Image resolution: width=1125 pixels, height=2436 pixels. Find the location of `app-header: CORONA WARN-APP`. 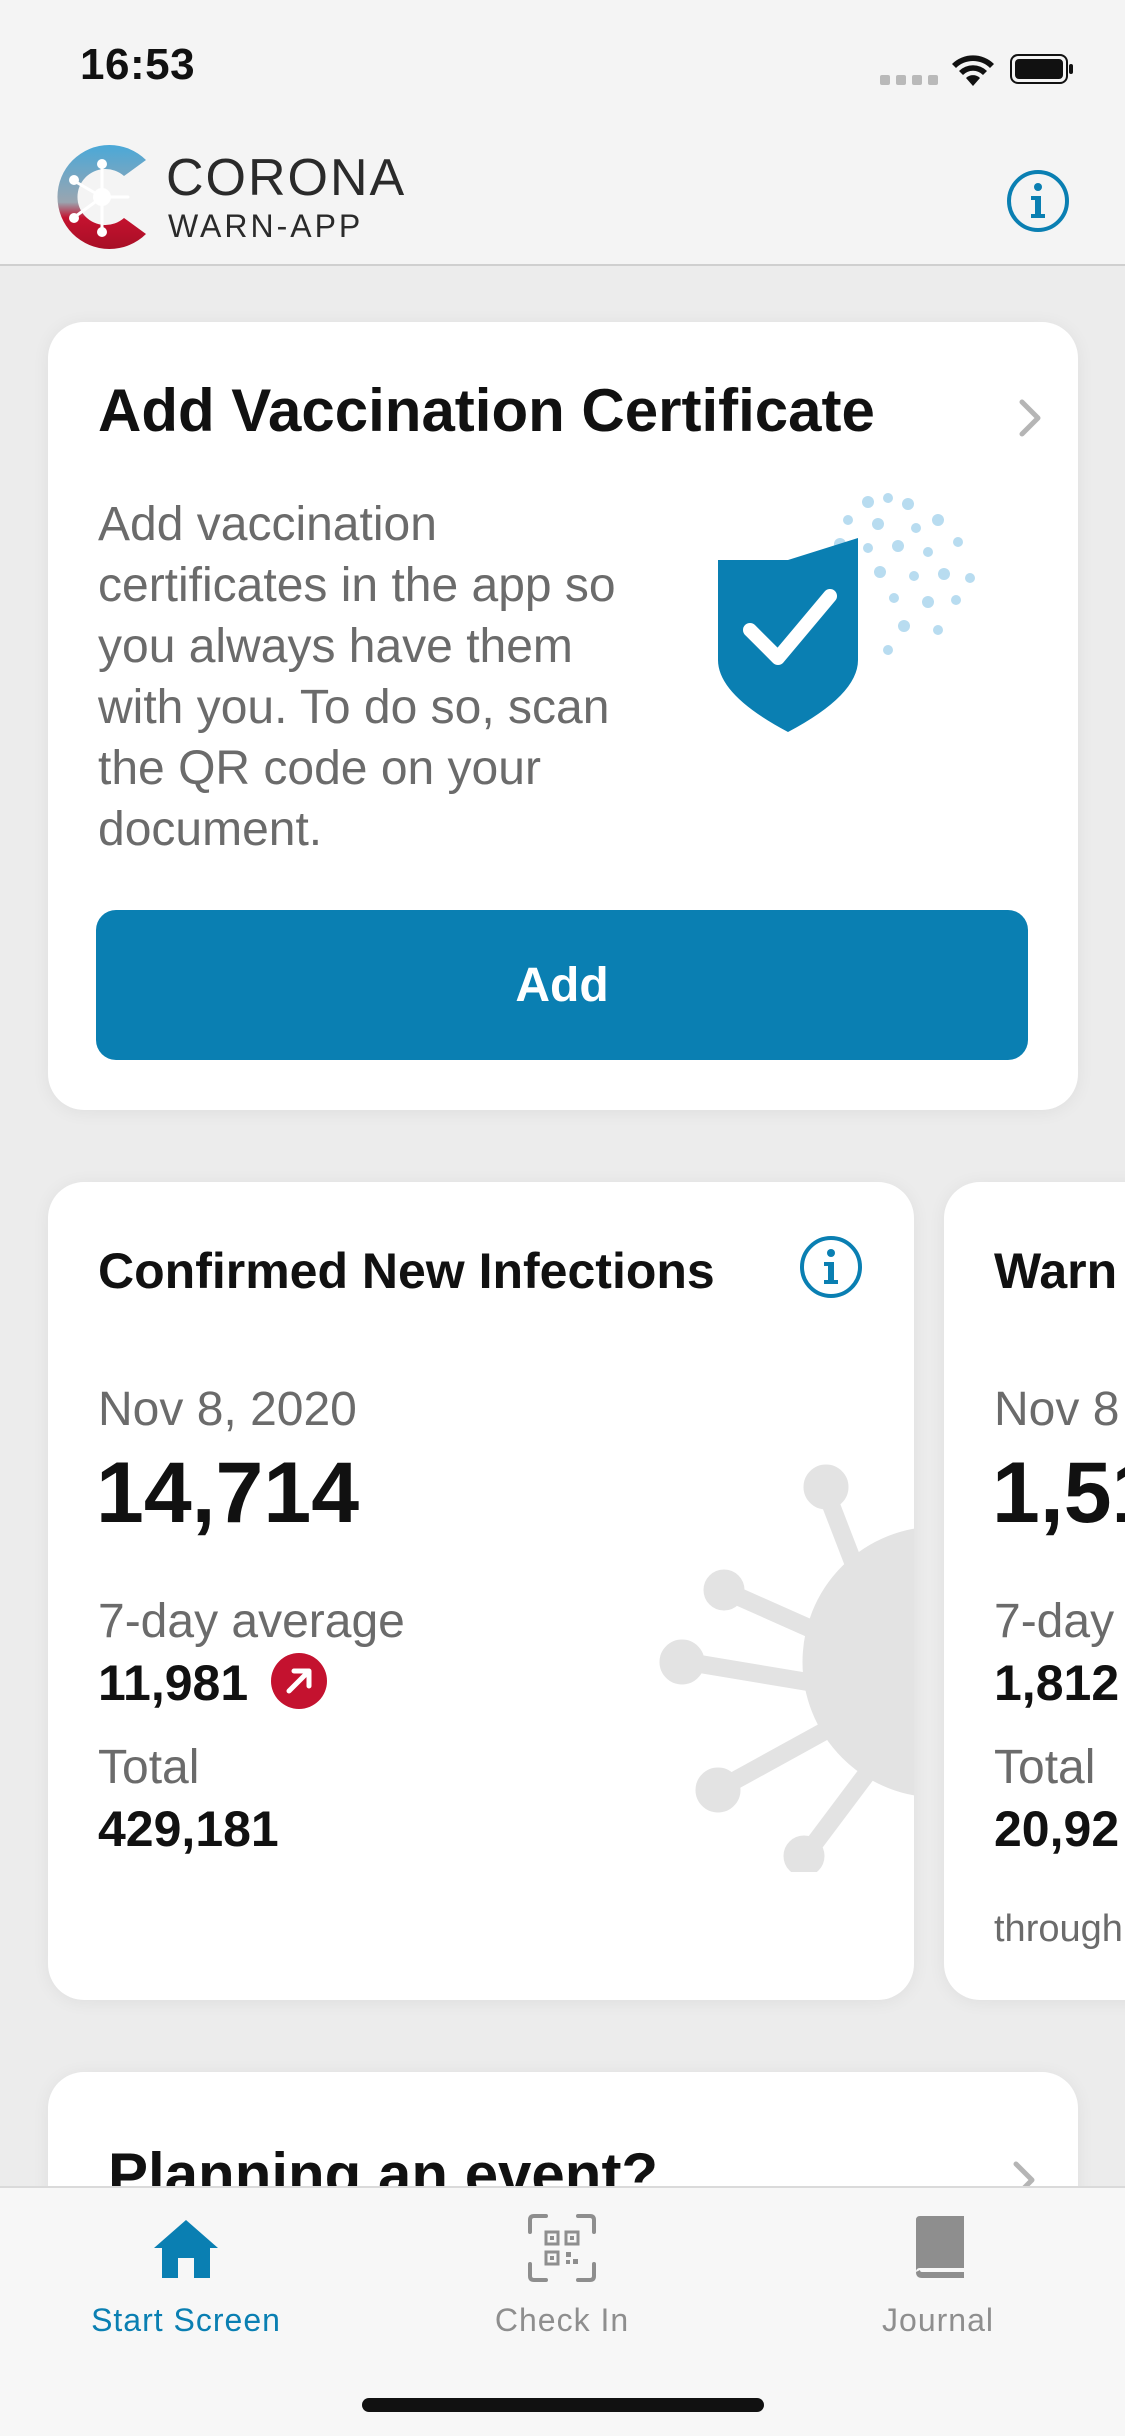

app-header: CORONA WARN-APP is located at coordinates (562, 198).